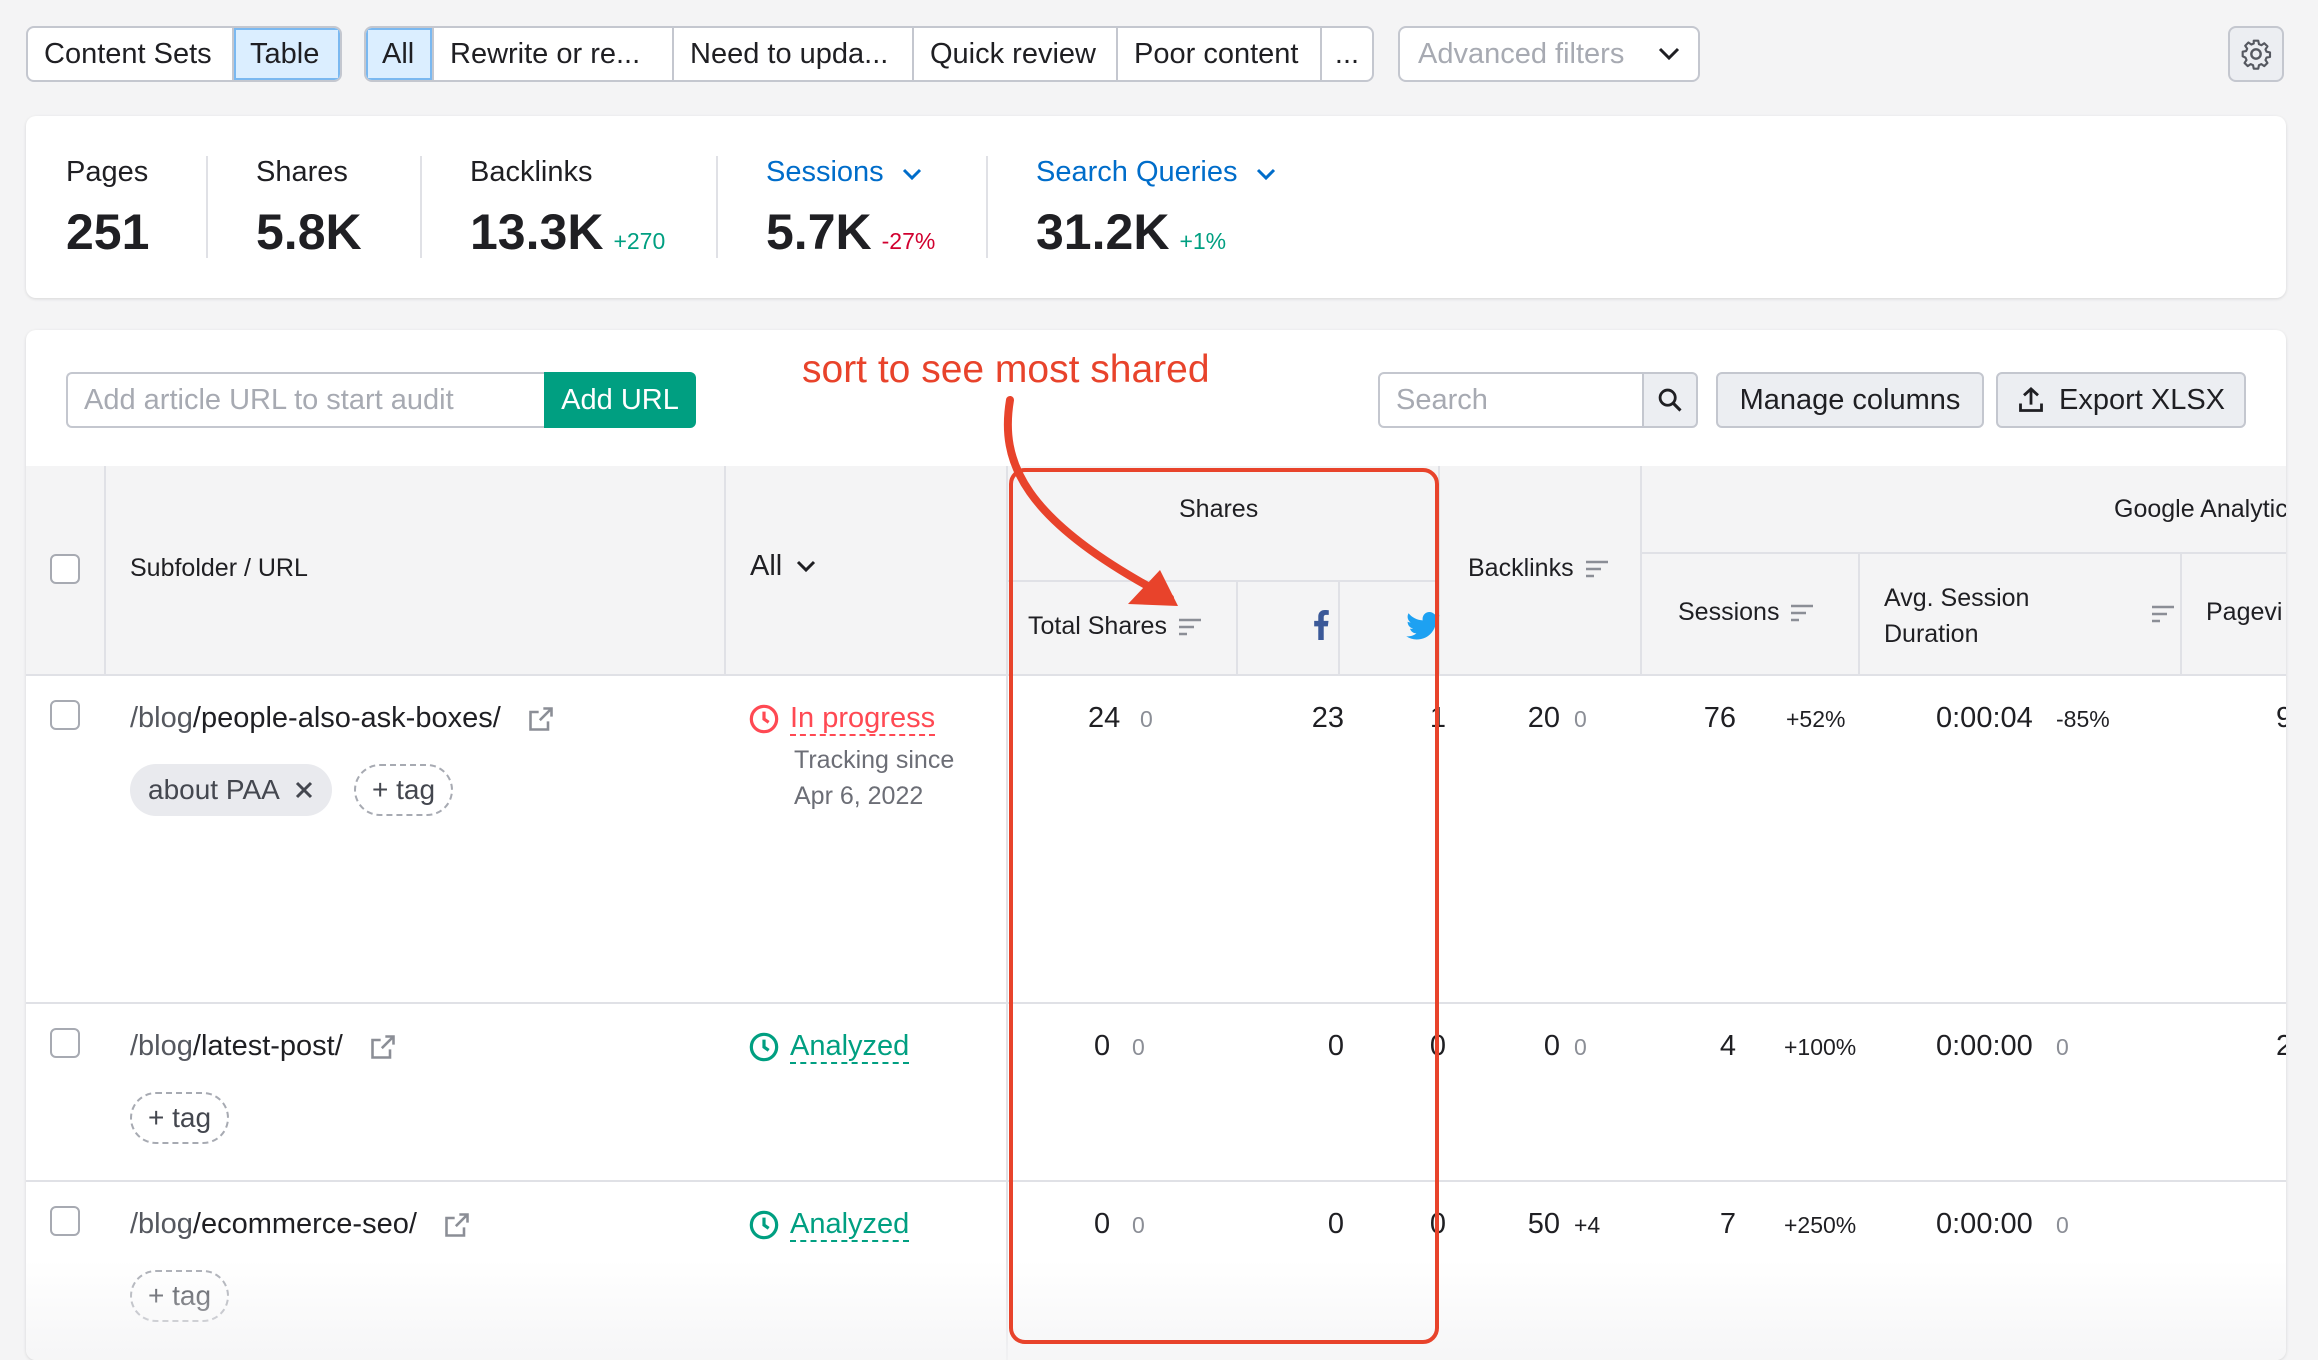 The image size is (2318, 1360). I want to click on header-divider, so click(1156, 675).